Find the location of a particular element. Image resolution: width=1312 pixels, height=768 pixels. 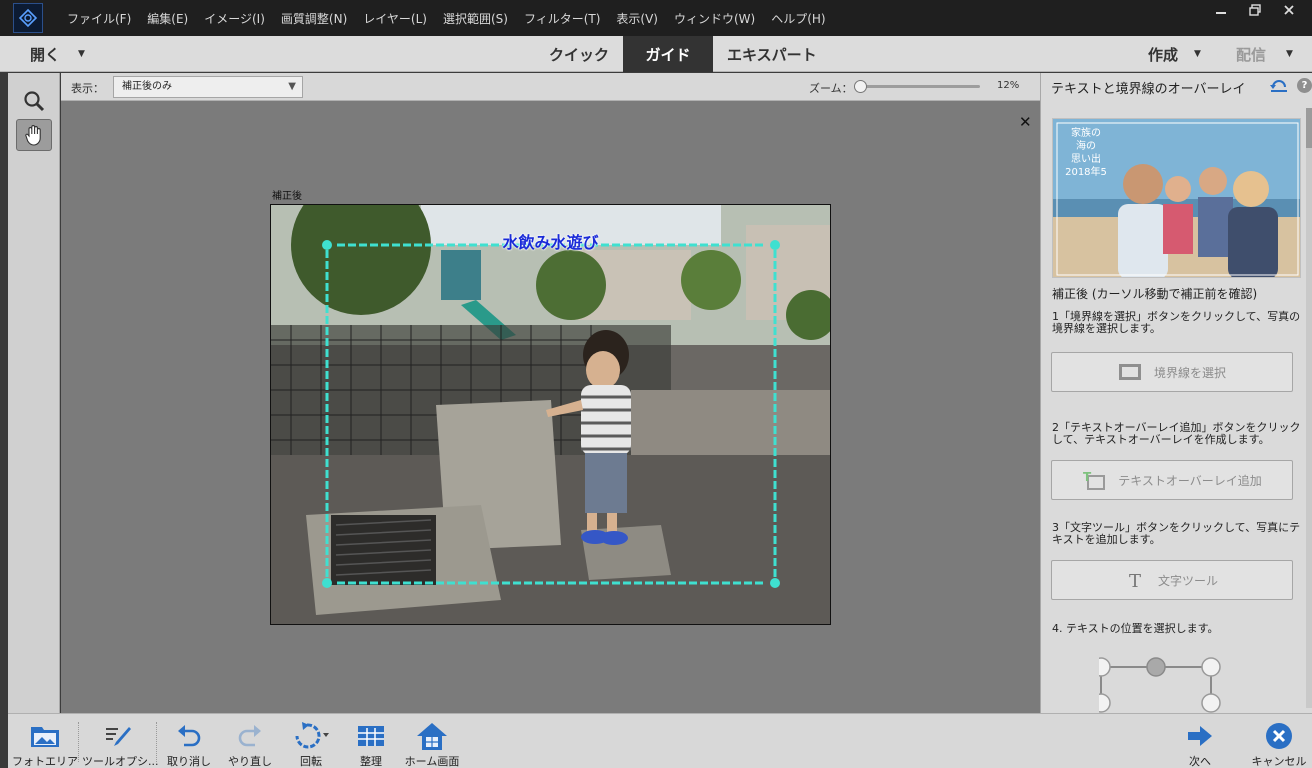

tool-options-icon is located at coordinates (118, 736).